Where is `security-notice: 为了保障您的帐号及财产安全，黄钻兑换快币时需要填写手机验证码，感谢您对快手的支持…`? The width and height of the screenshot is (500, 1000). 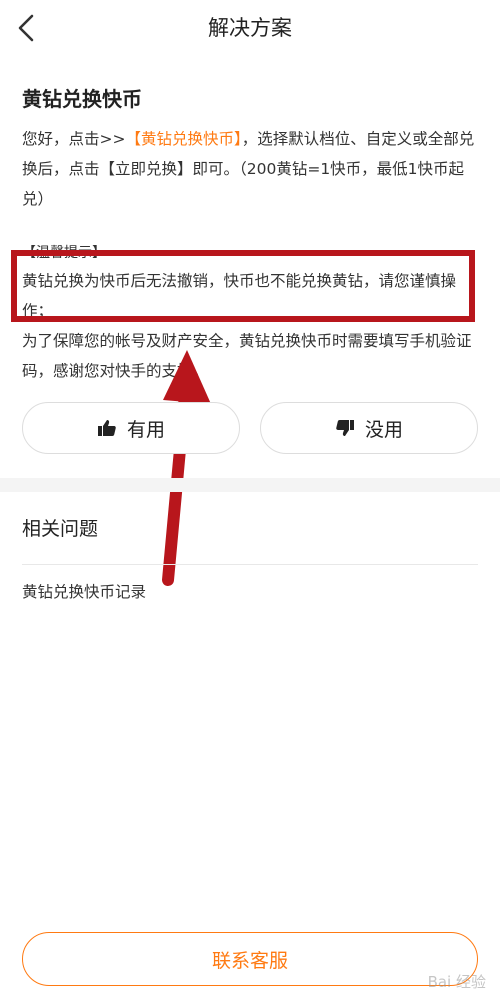
security-notice: 为了保障您的帐号及财产安全，黄钻兑换快币时需要填写手机验证码，感谢您对快手的支持… is located at coordinates (247, 356).